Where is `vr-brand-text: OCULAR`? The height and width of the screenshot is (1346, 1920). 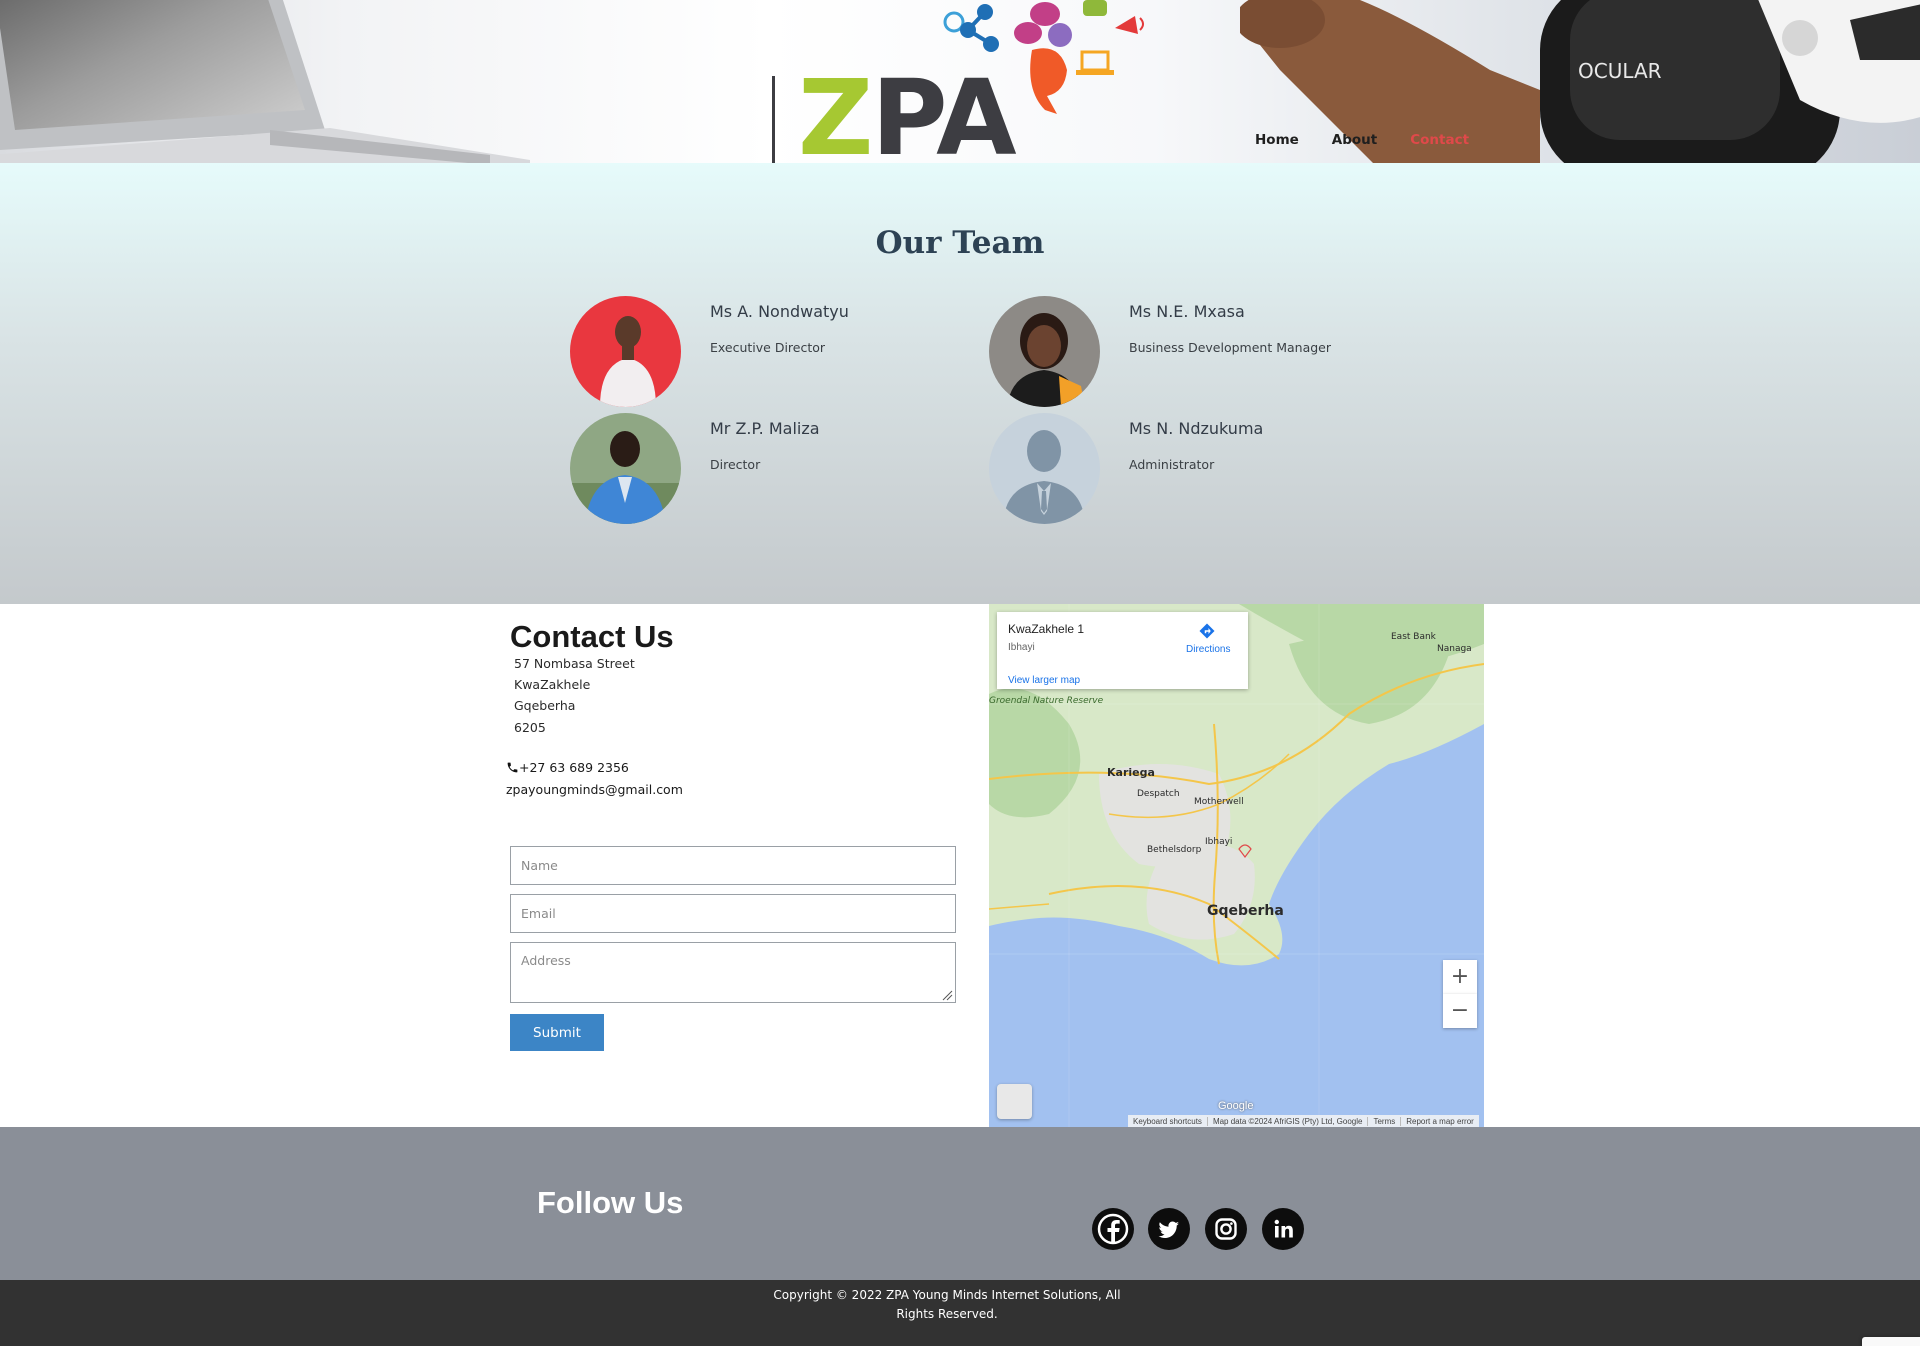 vr-brand-text: OCULAR is located at coordinates (1620, 71).